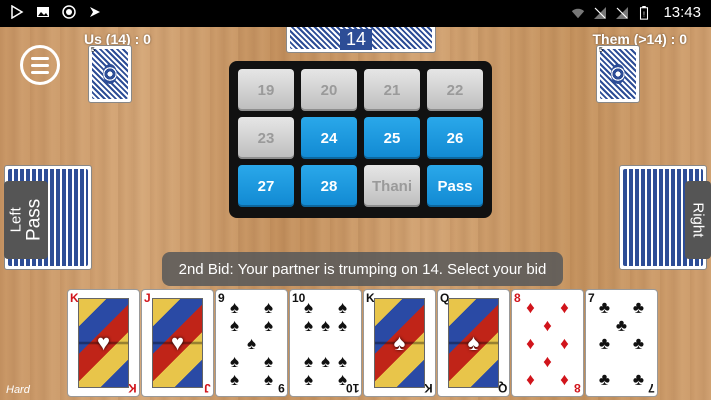  What do you see at coordinates (329, 186) in the screenshot?
I see `bid-button-28: 28` at bounding box center [329, 186].